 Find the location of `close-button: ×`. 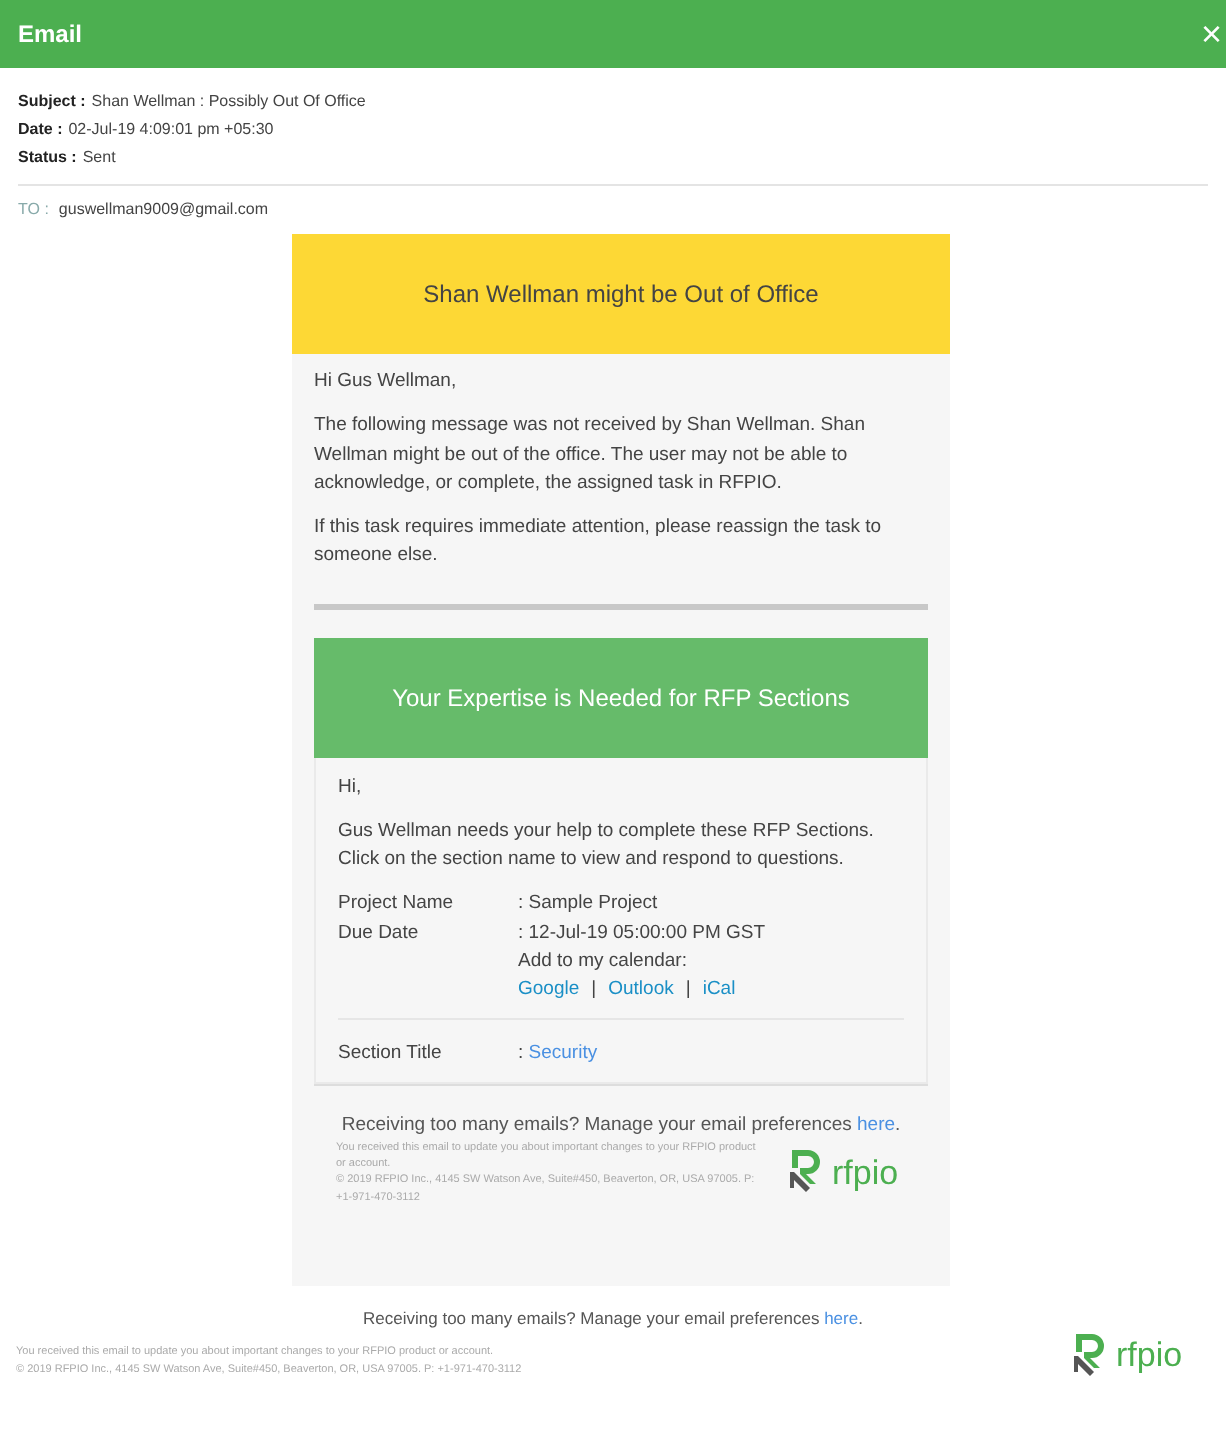

close-button: × is located at coordinates (1213, 34).